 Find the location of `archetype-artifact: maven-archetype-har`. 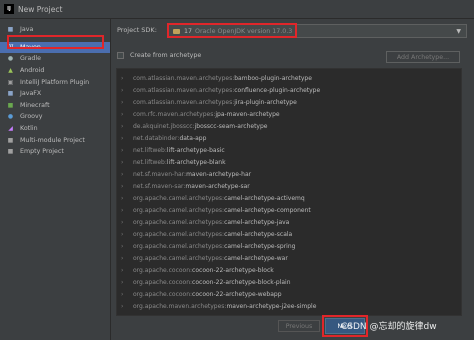

archetype-artifact: maven-archetype-har is located at coordinates (219, 174).